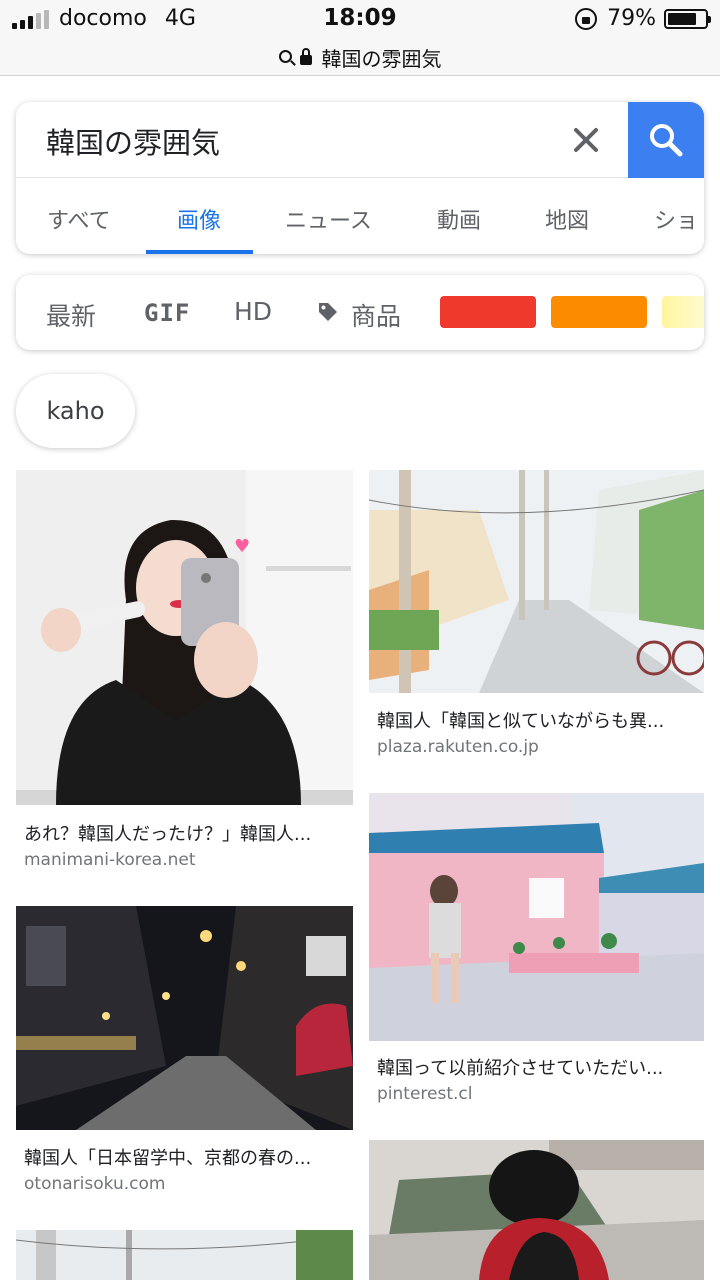 The image size is (720, 1280). I want to click on result-source: otonarisoku.com, so click(95, 1184).